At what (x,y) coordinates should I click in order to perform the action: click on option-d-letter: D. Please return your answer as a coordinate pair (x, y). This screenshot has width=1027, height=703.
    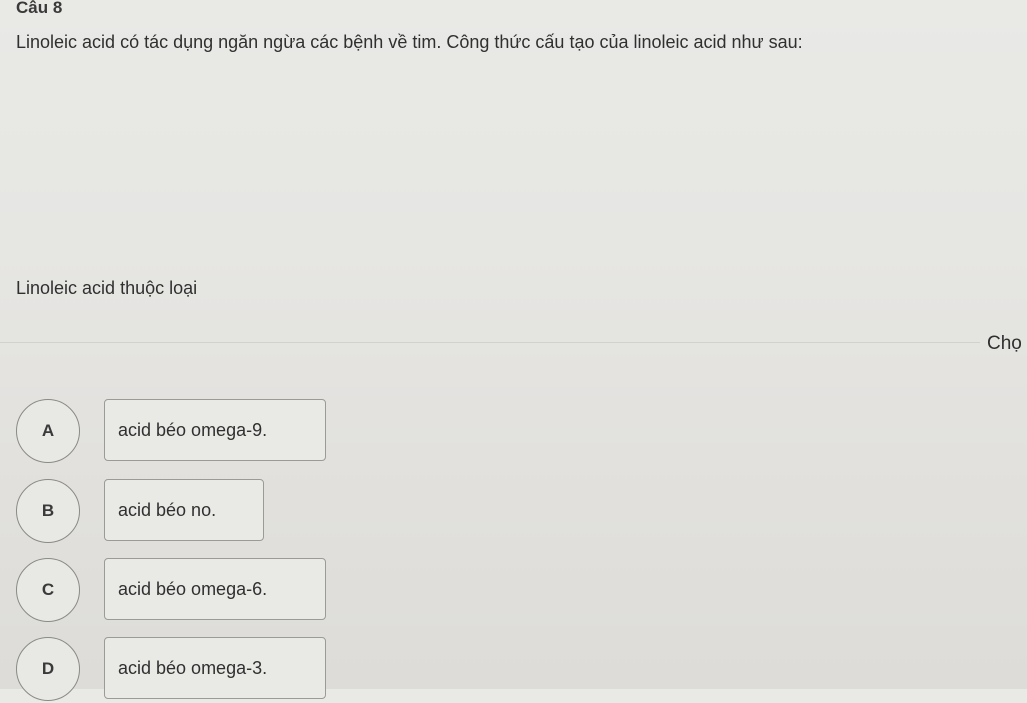
    Looking at the image, I should click on (48, 669).